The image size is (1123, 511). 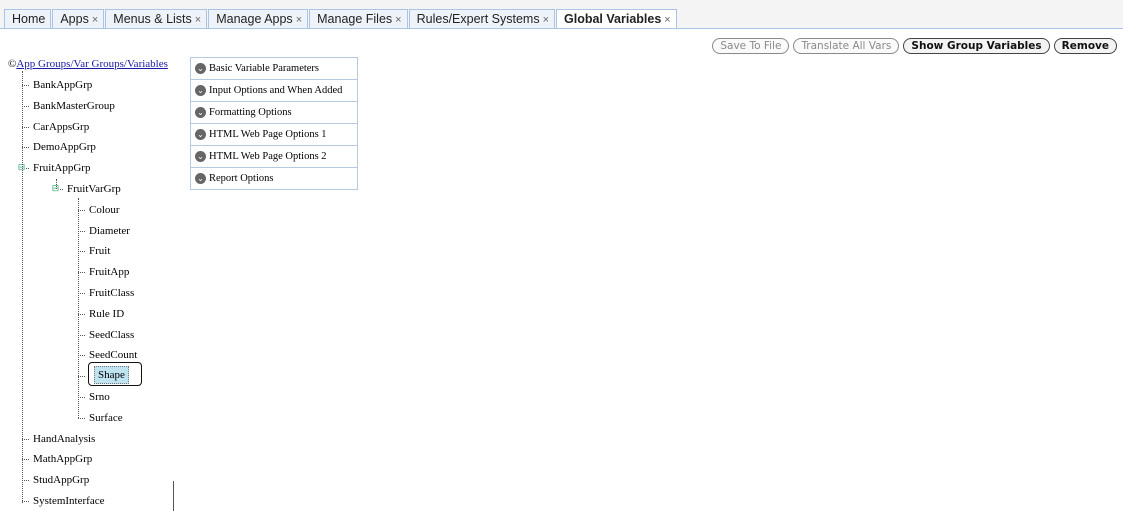 What do you see at coordinates (254, 19) in the screenshot?
I see `tab-label: Manage Apps` at bounding box center [254, 19].